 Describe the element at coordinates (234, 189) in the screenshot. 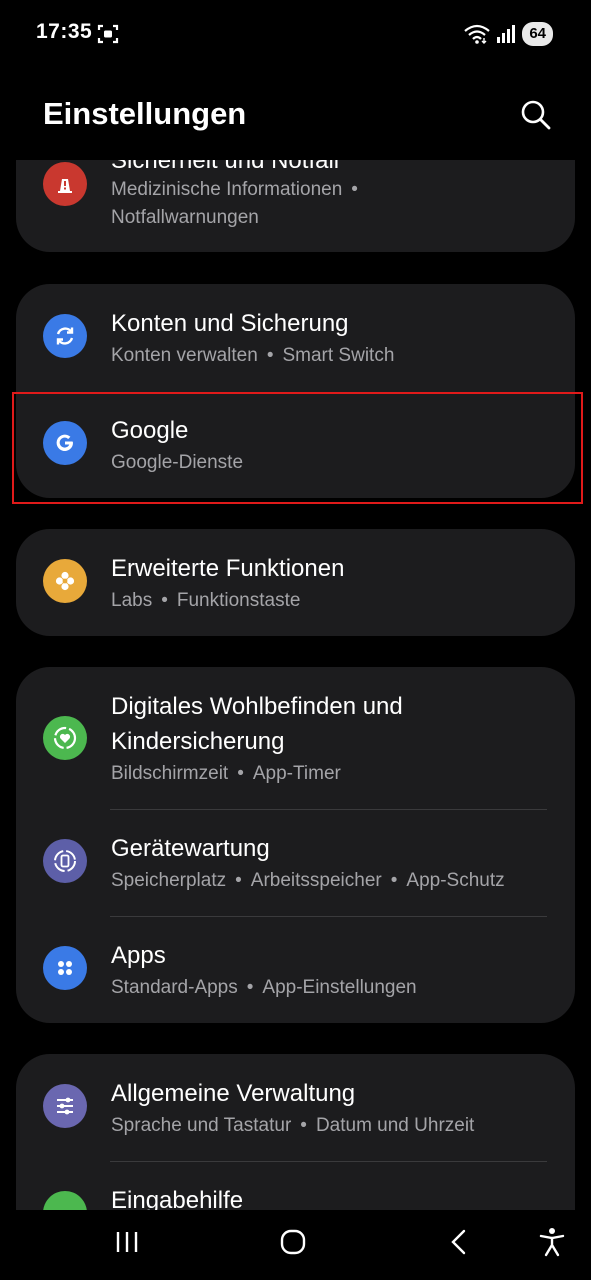

I see `settings-item-subtitle: Medizinische Informationen •` at that location.